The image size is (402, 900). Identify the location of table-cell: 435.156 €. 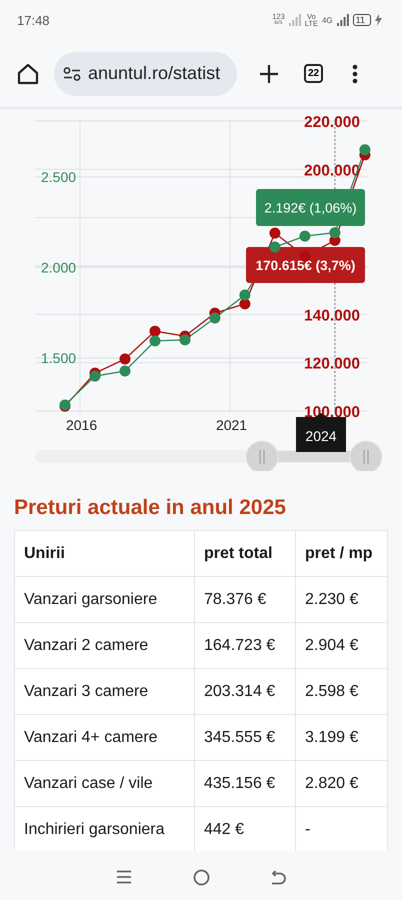
(245, 783).